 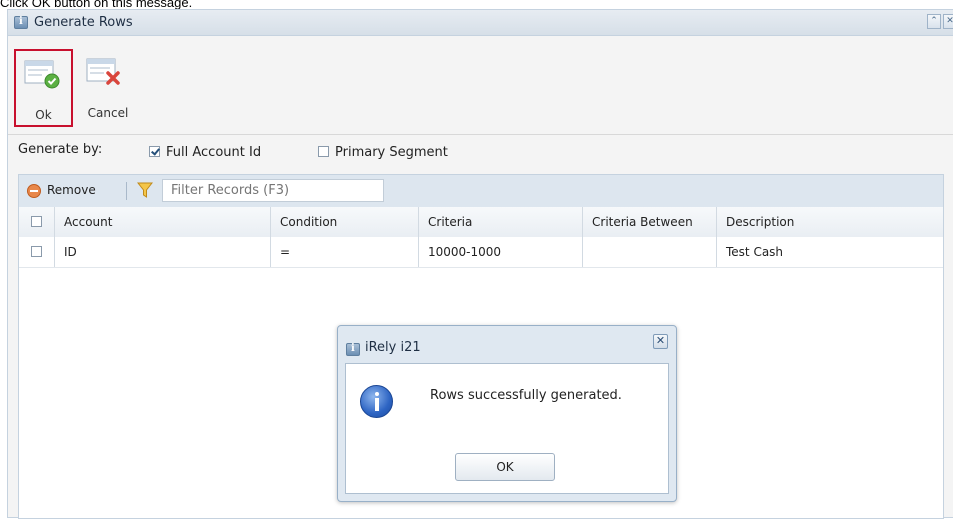 I want to click on generate-by-label: Generate by:, so click(x=60, y=149).